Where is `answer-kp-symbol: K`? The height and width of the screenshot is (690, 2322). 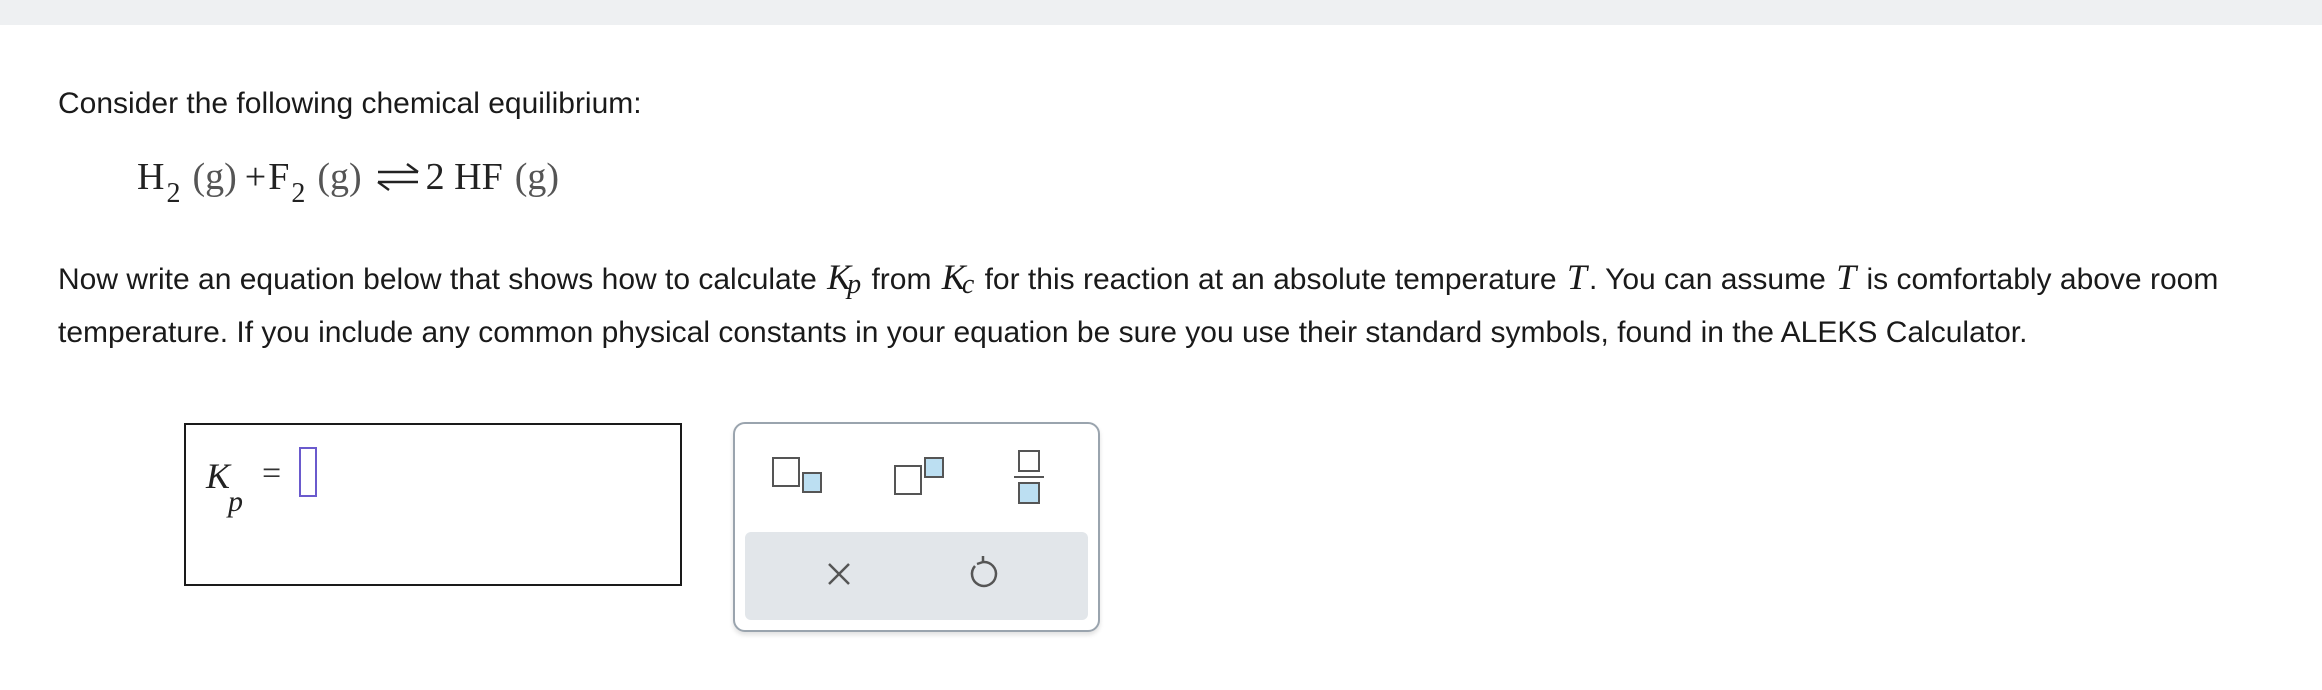
answer-kp-symbol: K is located at coordinates (218, 476).